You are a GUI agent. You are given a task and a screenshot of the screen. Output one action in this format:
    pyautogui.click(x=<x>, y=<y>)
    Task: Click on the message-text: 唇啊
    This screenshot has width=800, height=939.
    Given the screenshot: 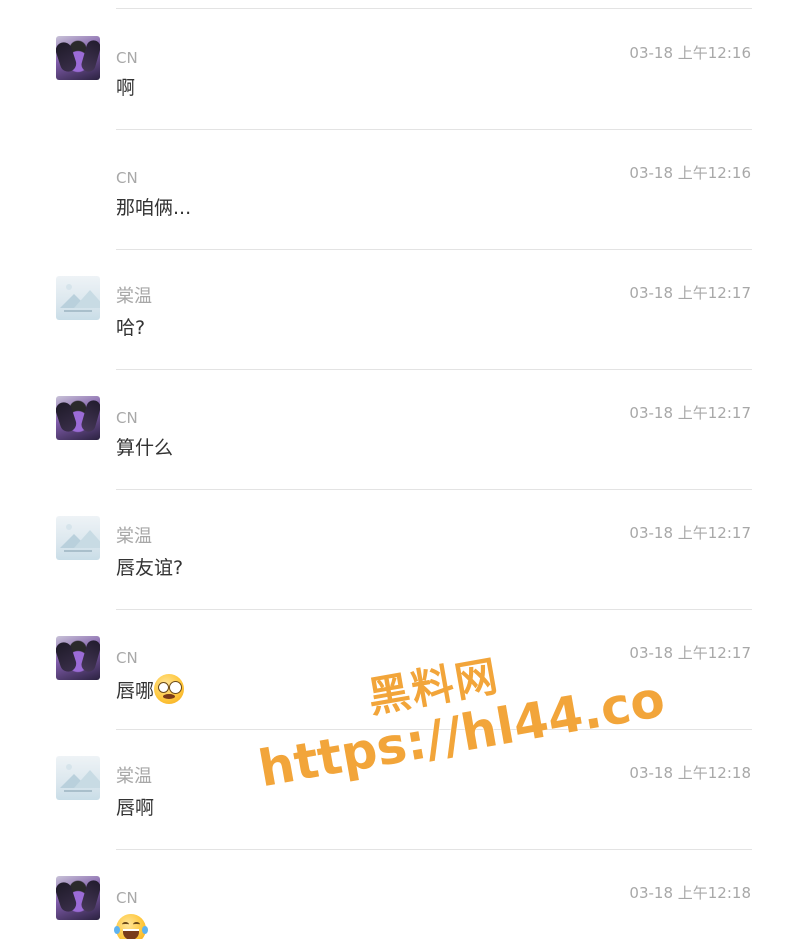 What is the action you would take?
    pyautogui.click(x=135, y=808)
    